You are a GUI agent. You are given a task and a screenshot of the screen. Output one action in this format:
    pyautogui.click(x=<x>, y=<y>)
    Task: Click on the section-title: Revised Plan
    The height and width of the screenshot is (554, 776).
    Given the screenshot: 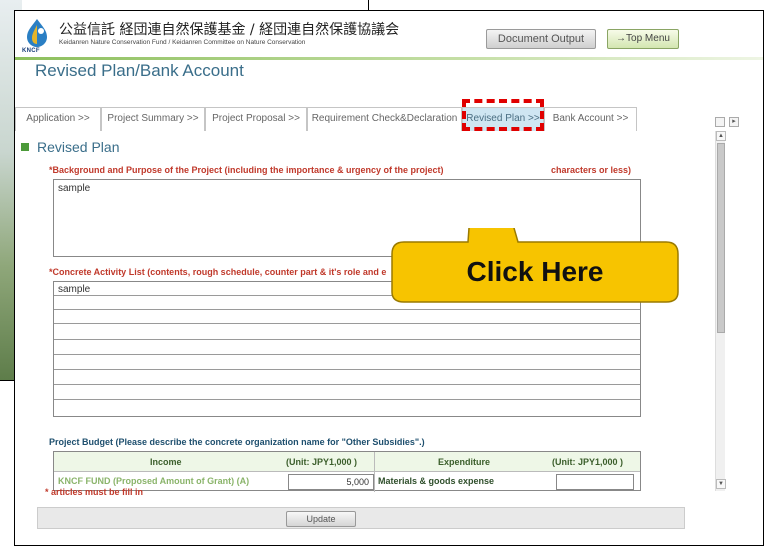 What is the action you would take?
    pyautogui.click(x=70, y=147)
    